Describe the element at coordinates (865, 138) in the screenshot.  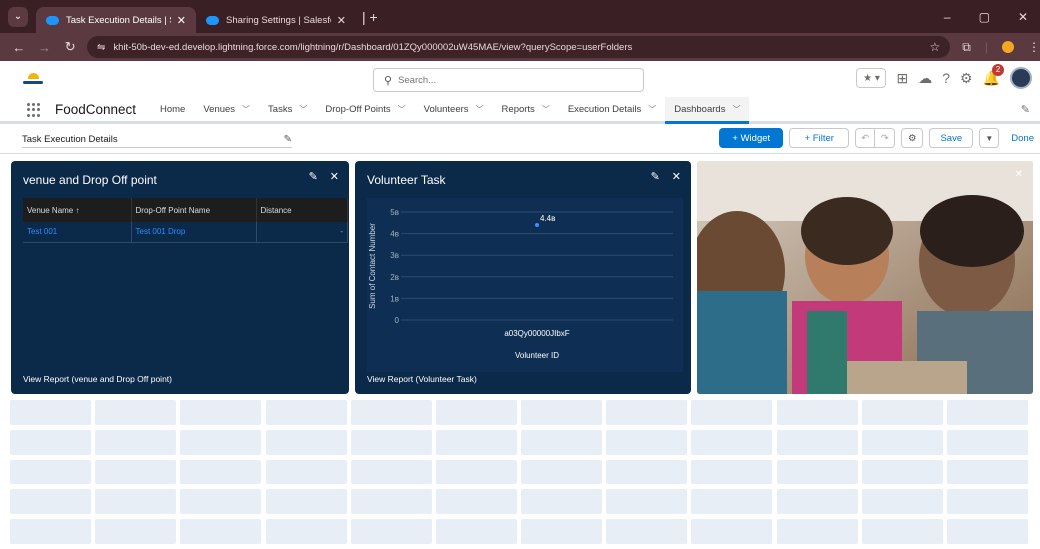
I see `undo-icon: ↶` at that location.